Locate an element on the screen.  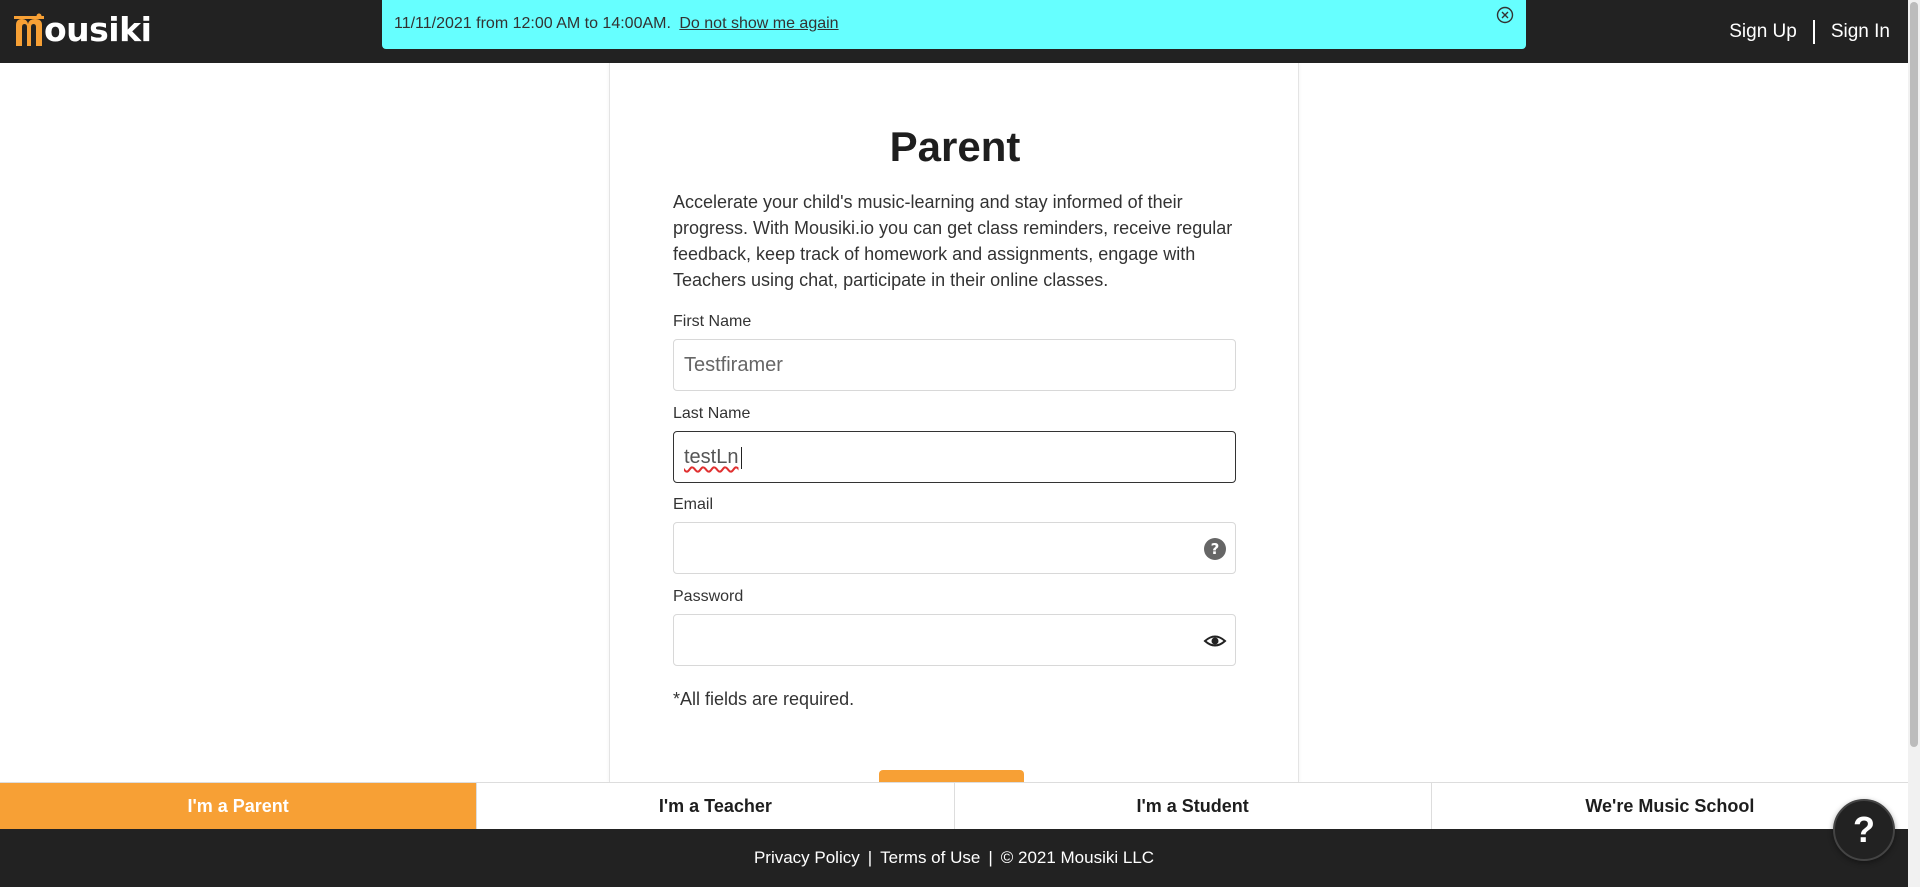
privacy-policy-link: Privacy Policy is located at coordinates (807, 858).